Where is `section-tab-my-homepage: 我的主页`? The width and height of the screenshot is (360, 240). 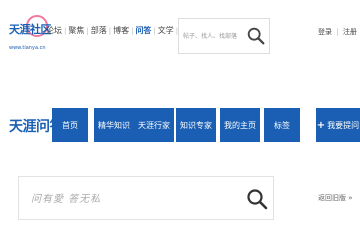
section-tab-my-homepage: 我的主页 is located at coordinates (240, 125).